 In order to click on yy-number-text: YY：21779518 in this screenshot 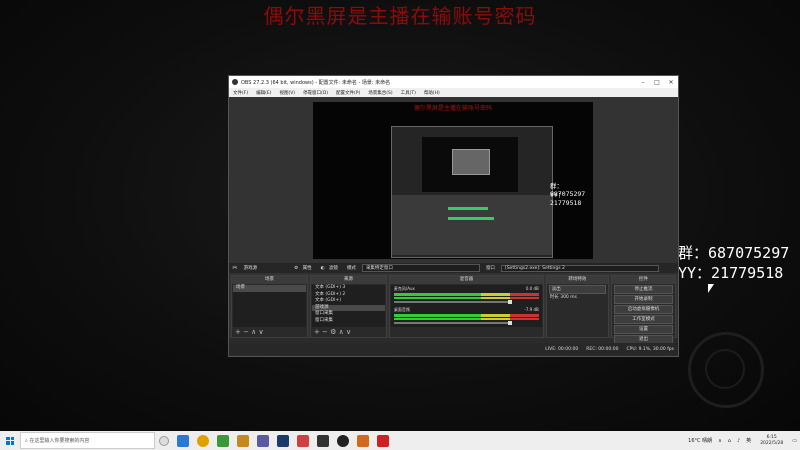, I will do `click(731, 273)`.